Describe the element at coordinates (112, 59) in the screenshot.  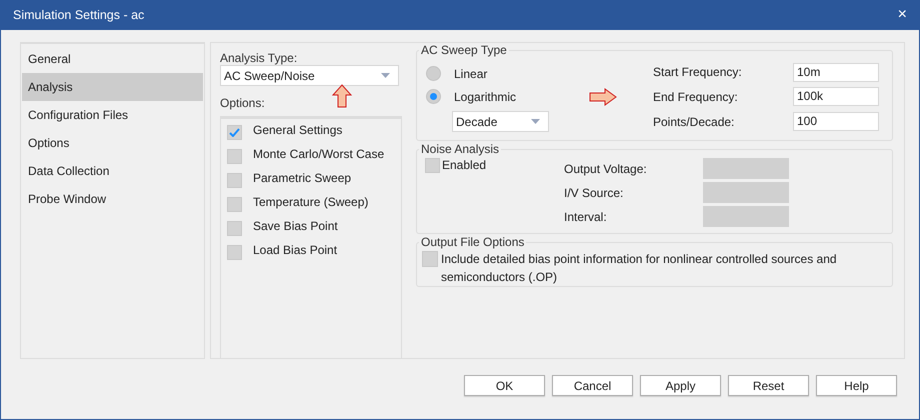
I see `sidebar-item: General` at that location.